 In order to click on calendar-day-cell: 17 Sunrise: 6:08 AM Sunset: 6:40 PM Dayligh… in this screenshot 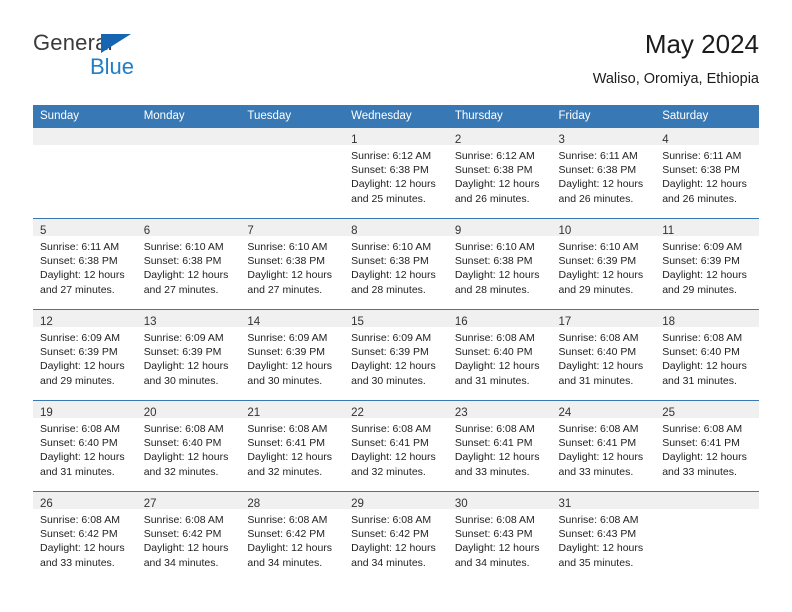, I will do `click(603, 355)`.